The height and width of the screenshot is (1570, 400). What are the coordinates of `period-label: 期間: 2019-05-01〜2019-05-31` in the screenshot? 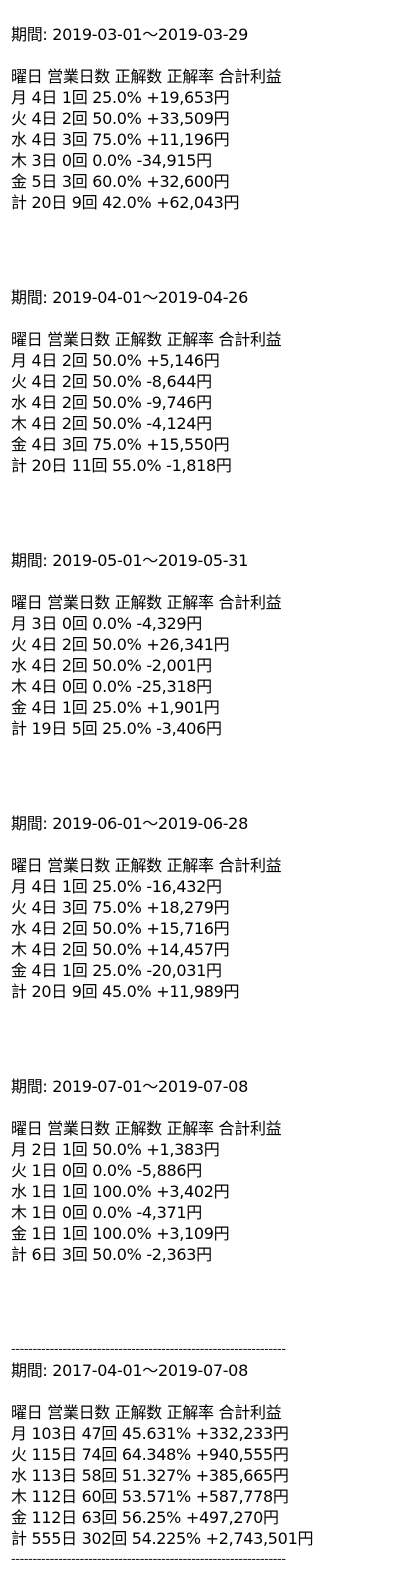 It's located at (129, 560).